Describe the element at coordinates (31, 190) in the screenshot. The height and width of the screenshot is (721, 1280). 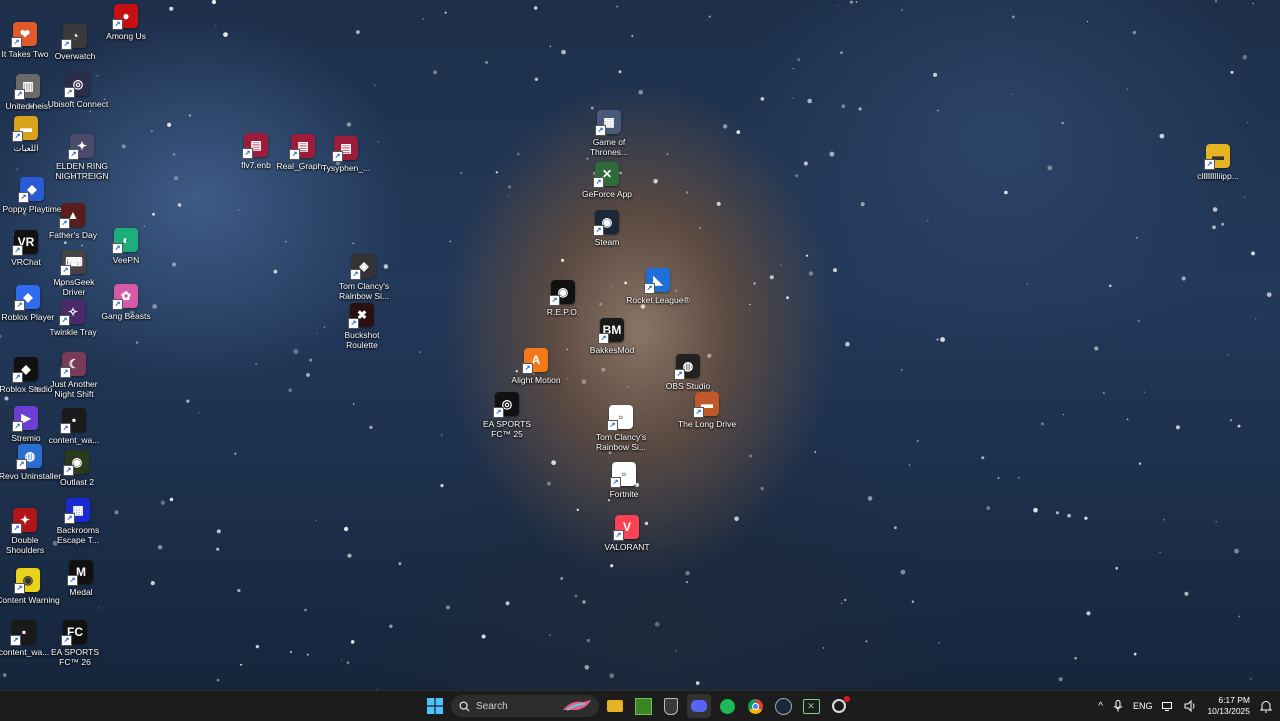
I see `poppy-playtime-icon: ◆ ↗` at that location.